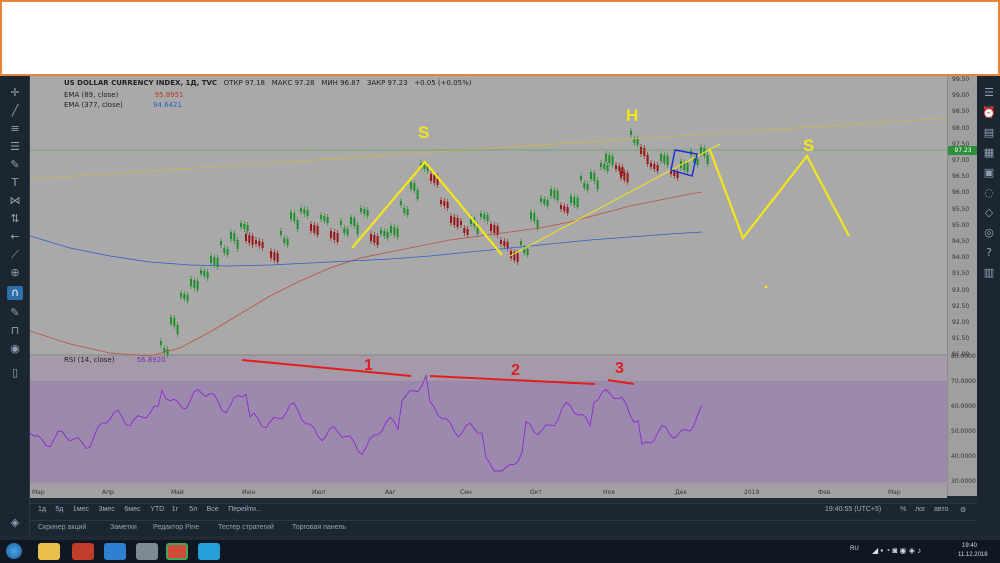 The height and width of the screenshot is (563, 1000). I want to click on prediction-icon: ⇅, so click(15, 219).